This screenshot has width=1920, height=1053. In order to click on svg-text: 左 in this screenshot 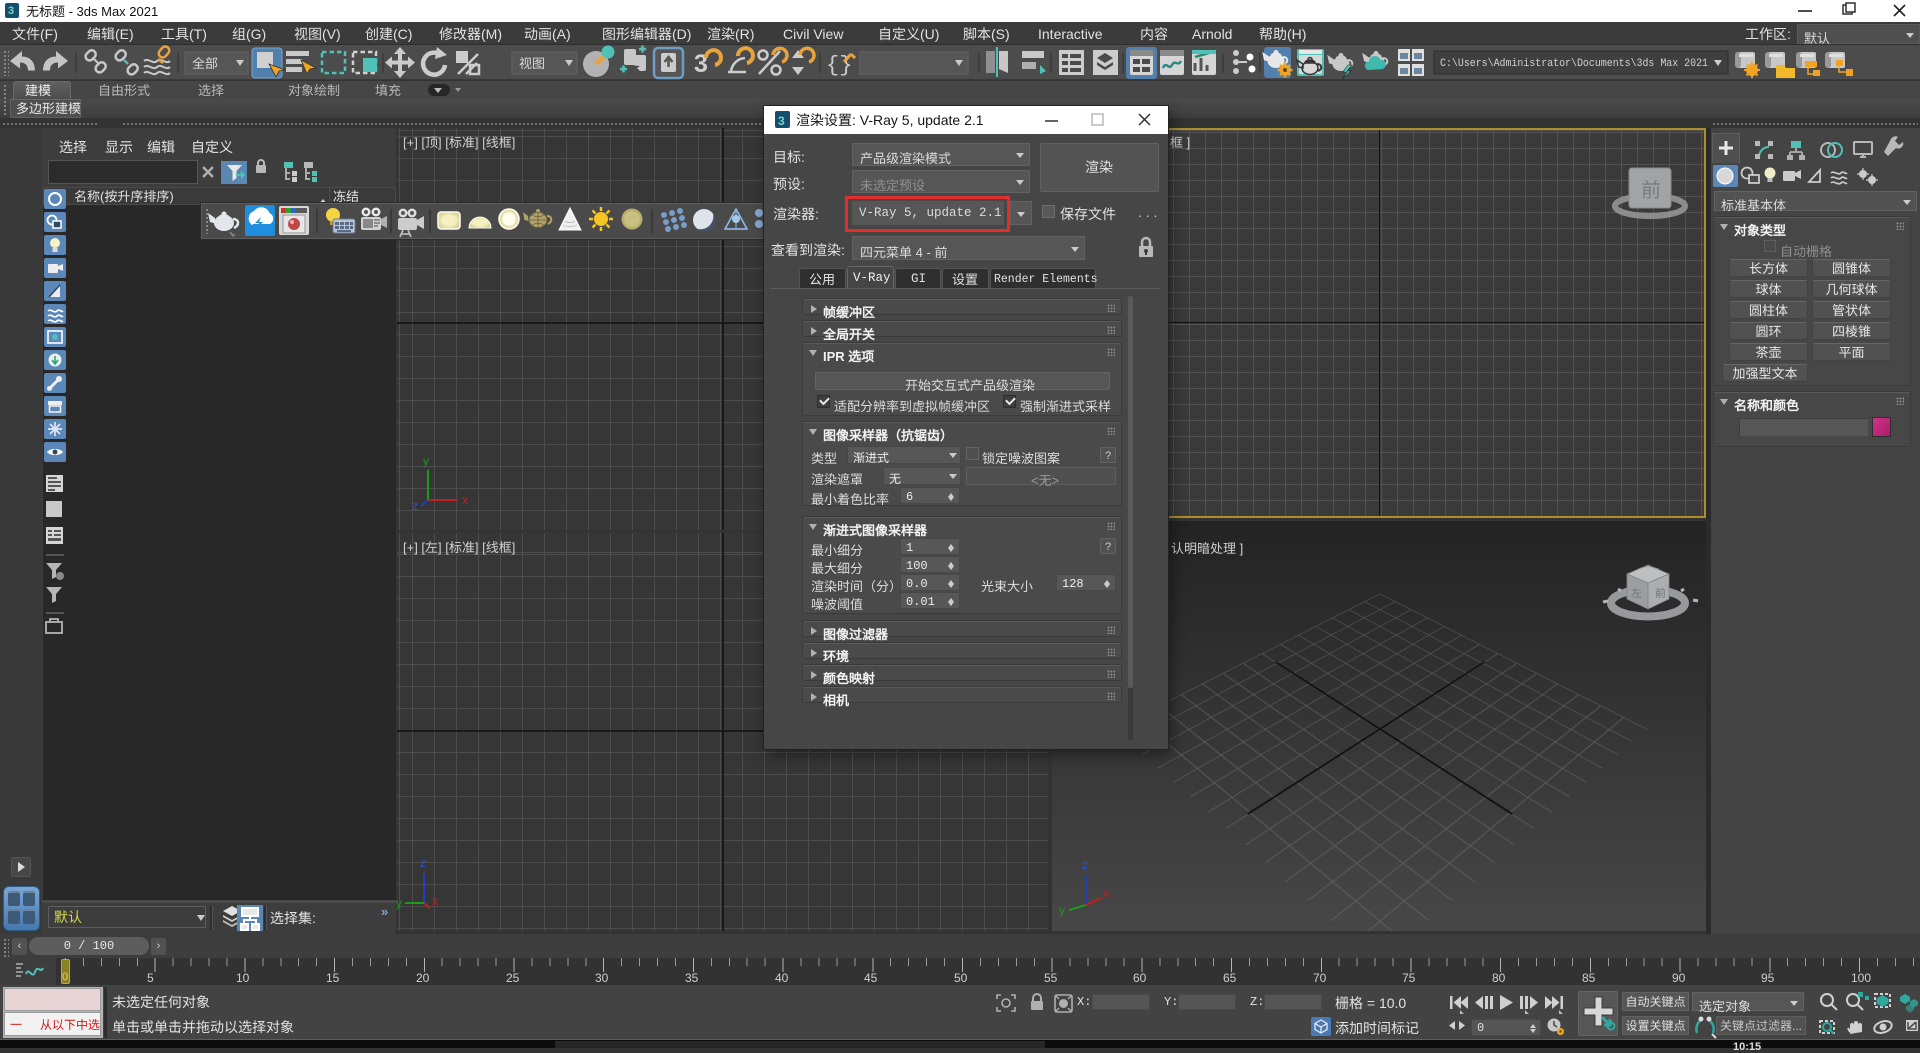, I will do `click(1636, 593)`.